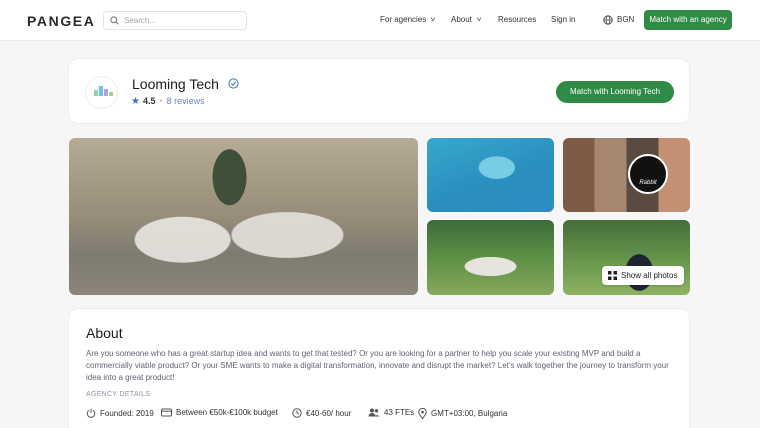  I want to click on match-with-looming-tech-button: Match with Looming Tech, so click(615, 92).